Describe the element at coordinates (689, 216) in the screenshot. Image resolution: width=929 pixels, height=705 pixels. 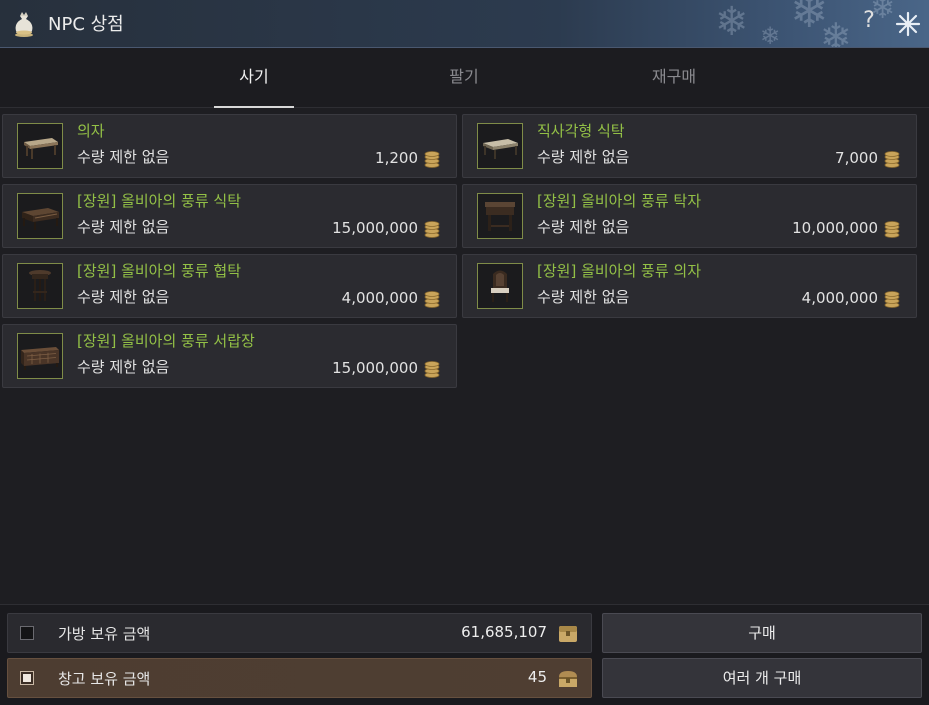
I see `shop-item: [장원] 올비아의 풍류 탁자 수량 제한 없음 10,000,000` at that location.